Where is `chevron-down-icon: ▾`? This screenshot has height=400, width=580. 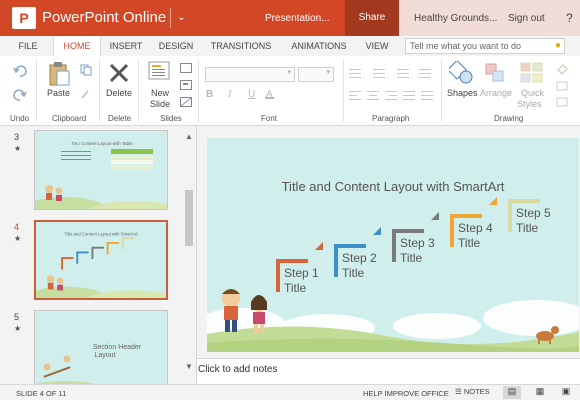 chevron-down-icon: ▾ is located at coordinates (289, 72).